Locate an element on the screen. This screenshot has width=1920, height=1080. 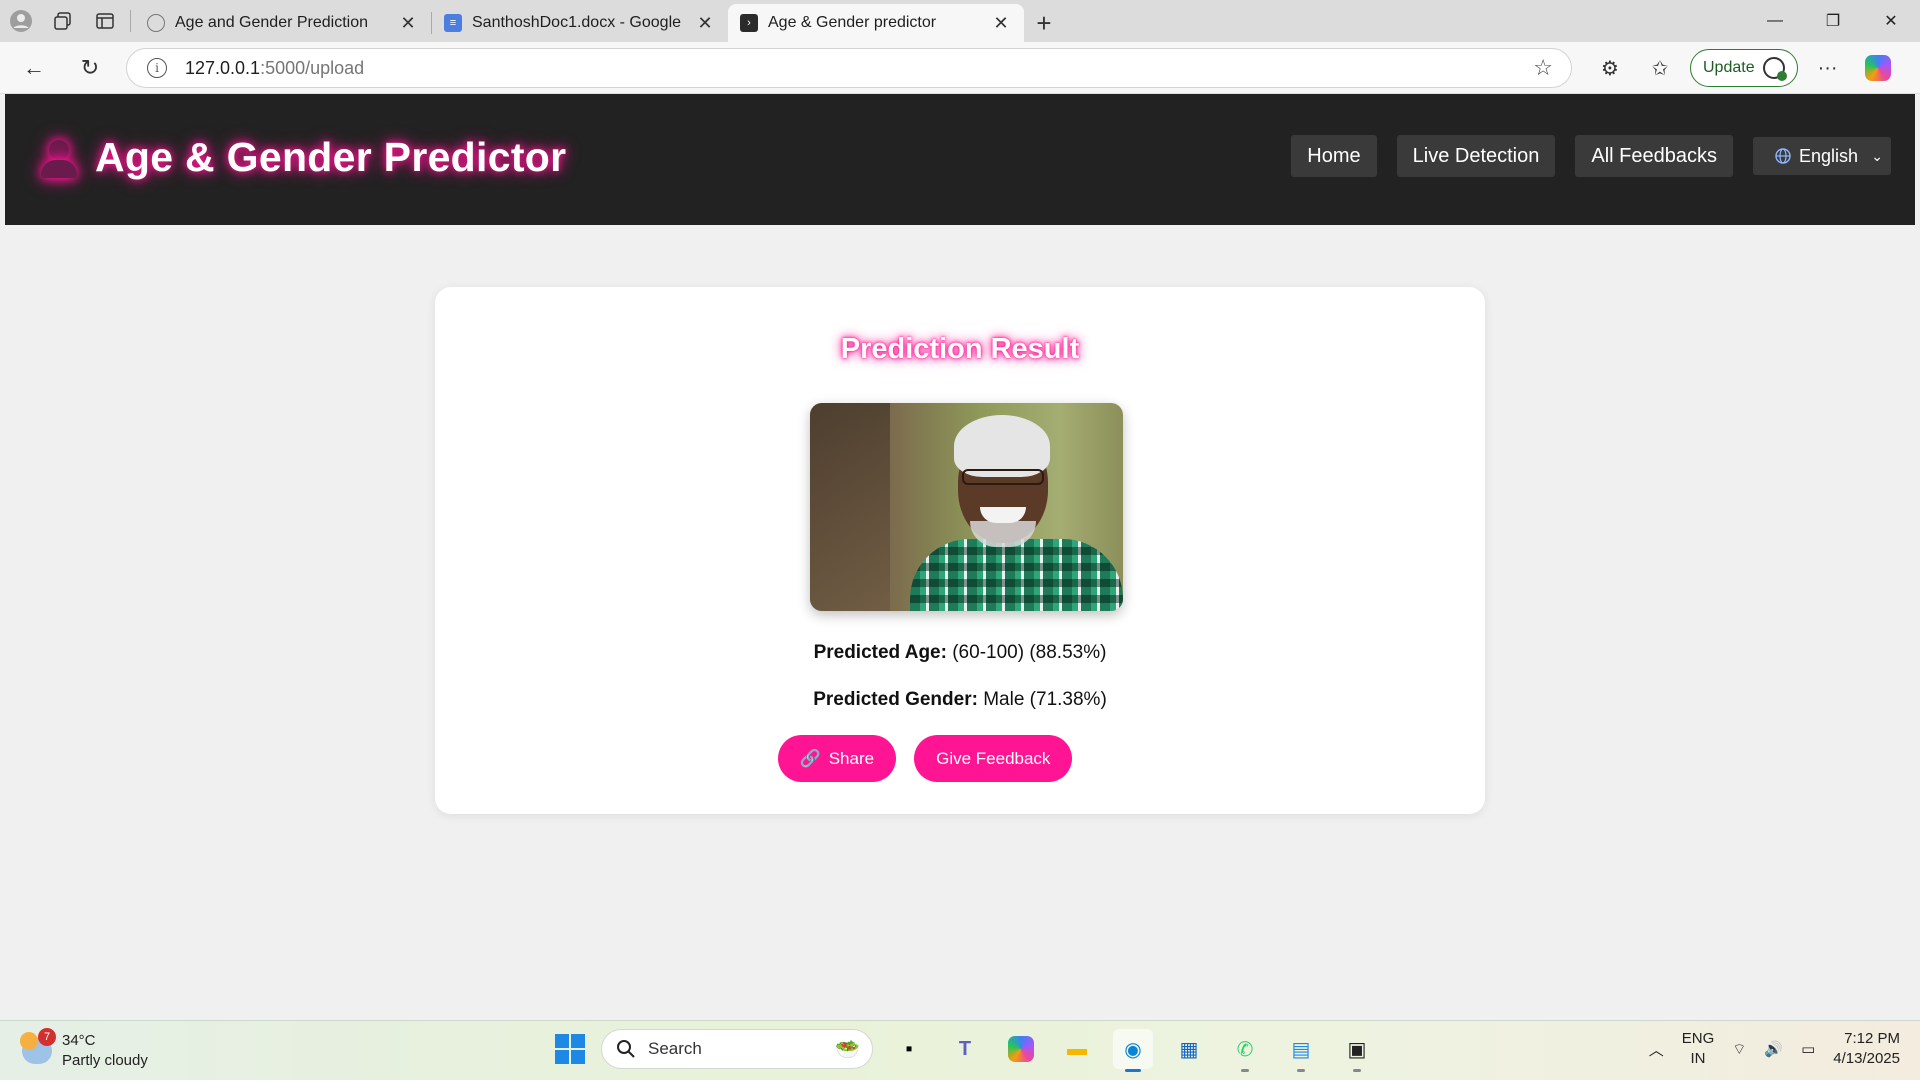
tab-title: SanthoshDoc1.docx - Google Doc is located at coordinates (578, 22).